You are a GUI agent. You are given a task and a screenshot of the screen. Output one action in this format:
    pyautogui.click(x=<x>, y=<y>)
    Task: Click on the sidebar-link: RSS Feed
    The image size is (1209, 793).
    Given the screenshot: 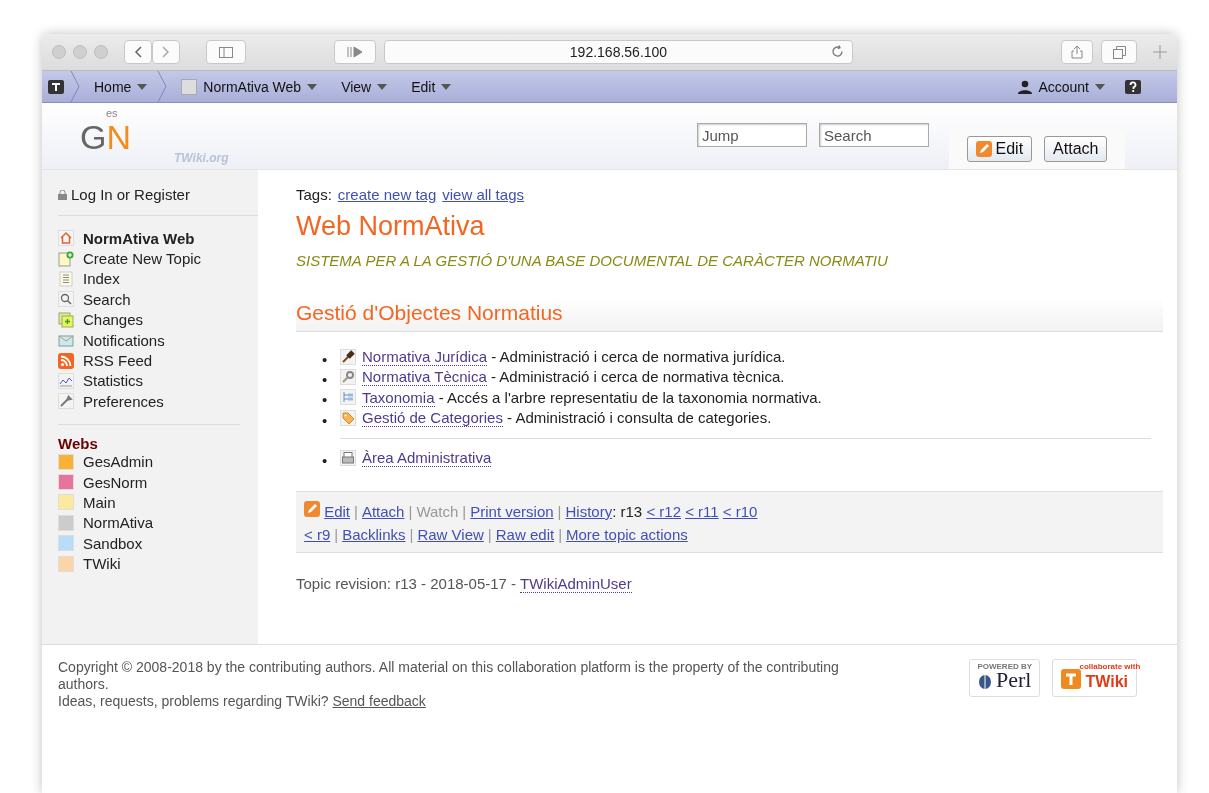 What is the action you would take?
    pyautogui.click(x=118, y=361)
    